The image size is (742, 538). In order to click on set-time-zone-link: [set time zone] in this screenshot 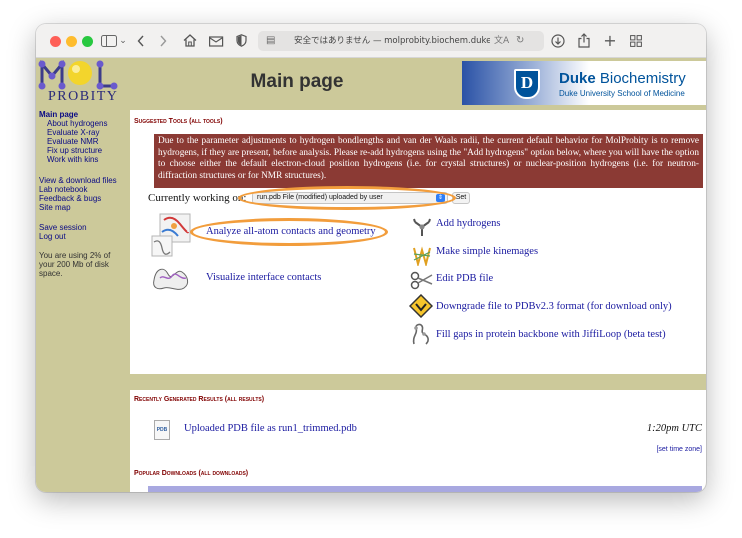, I will do `click(679, 449)`.